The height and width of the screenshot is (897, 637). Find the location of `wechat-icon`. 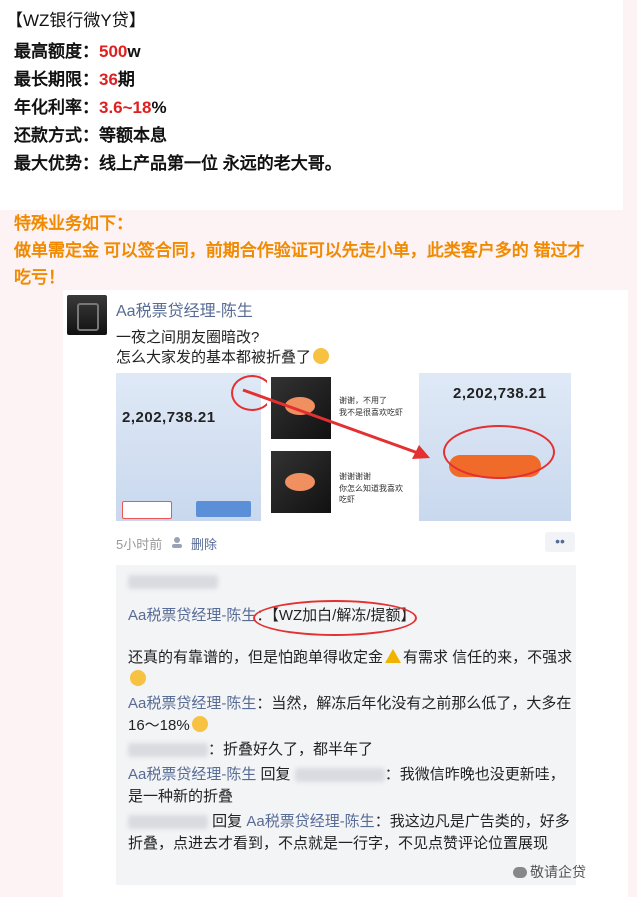

wechat-icon is located at coordinates (520, 872).